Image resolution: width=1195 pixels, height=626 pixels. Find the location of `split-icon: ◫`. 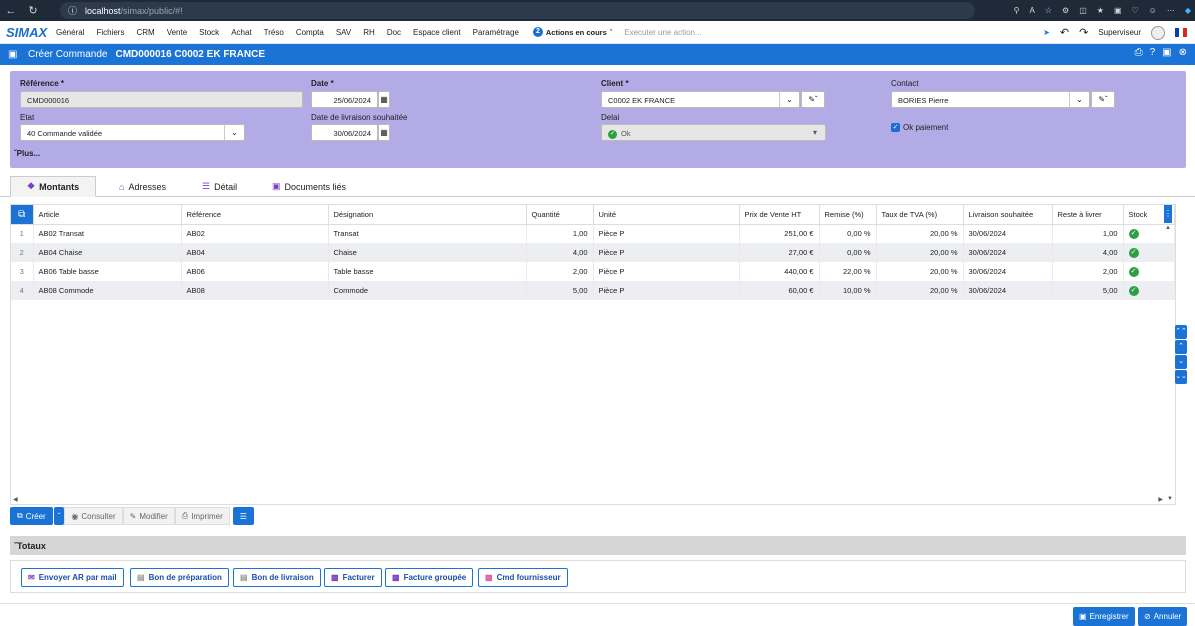

split-icon: ◫ is located at coordinates (1083, 10).